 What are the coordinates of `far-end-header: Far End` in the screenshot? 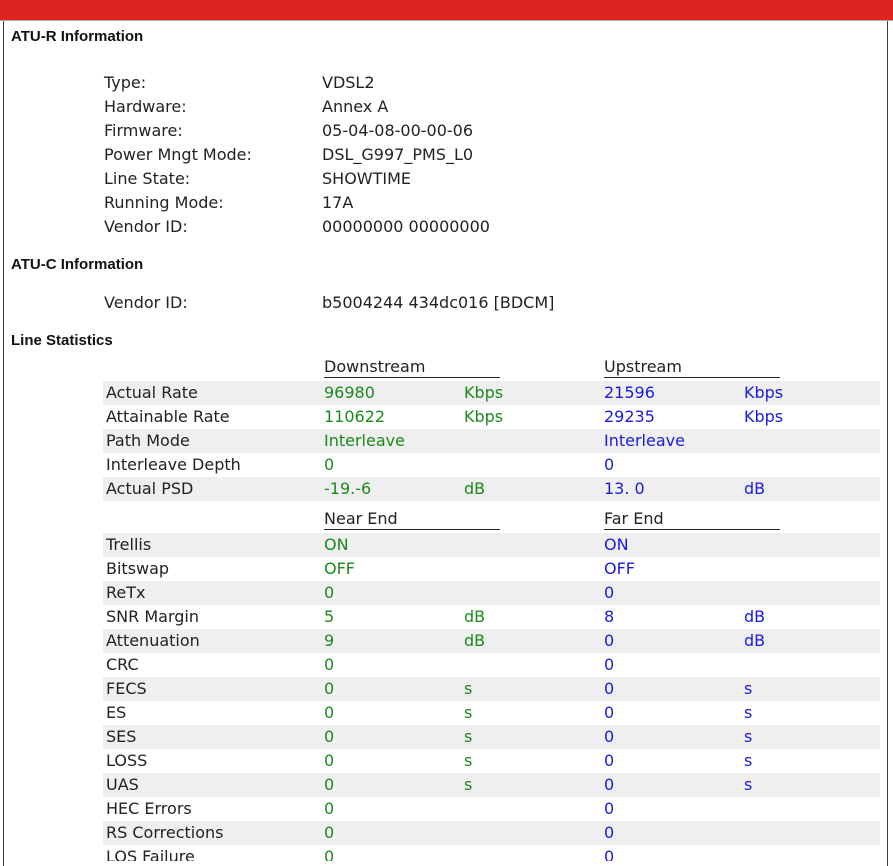 It's located at (692, 519).